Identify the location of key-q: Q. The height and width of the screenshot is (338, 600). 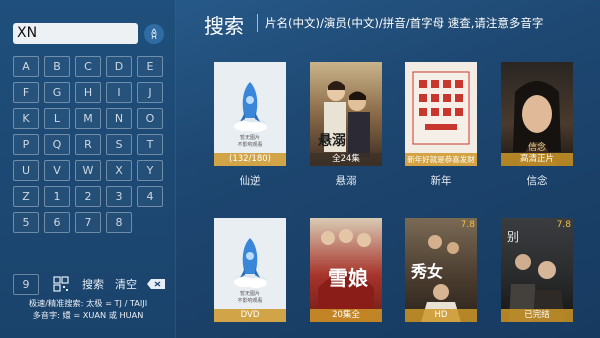
(57, 144).